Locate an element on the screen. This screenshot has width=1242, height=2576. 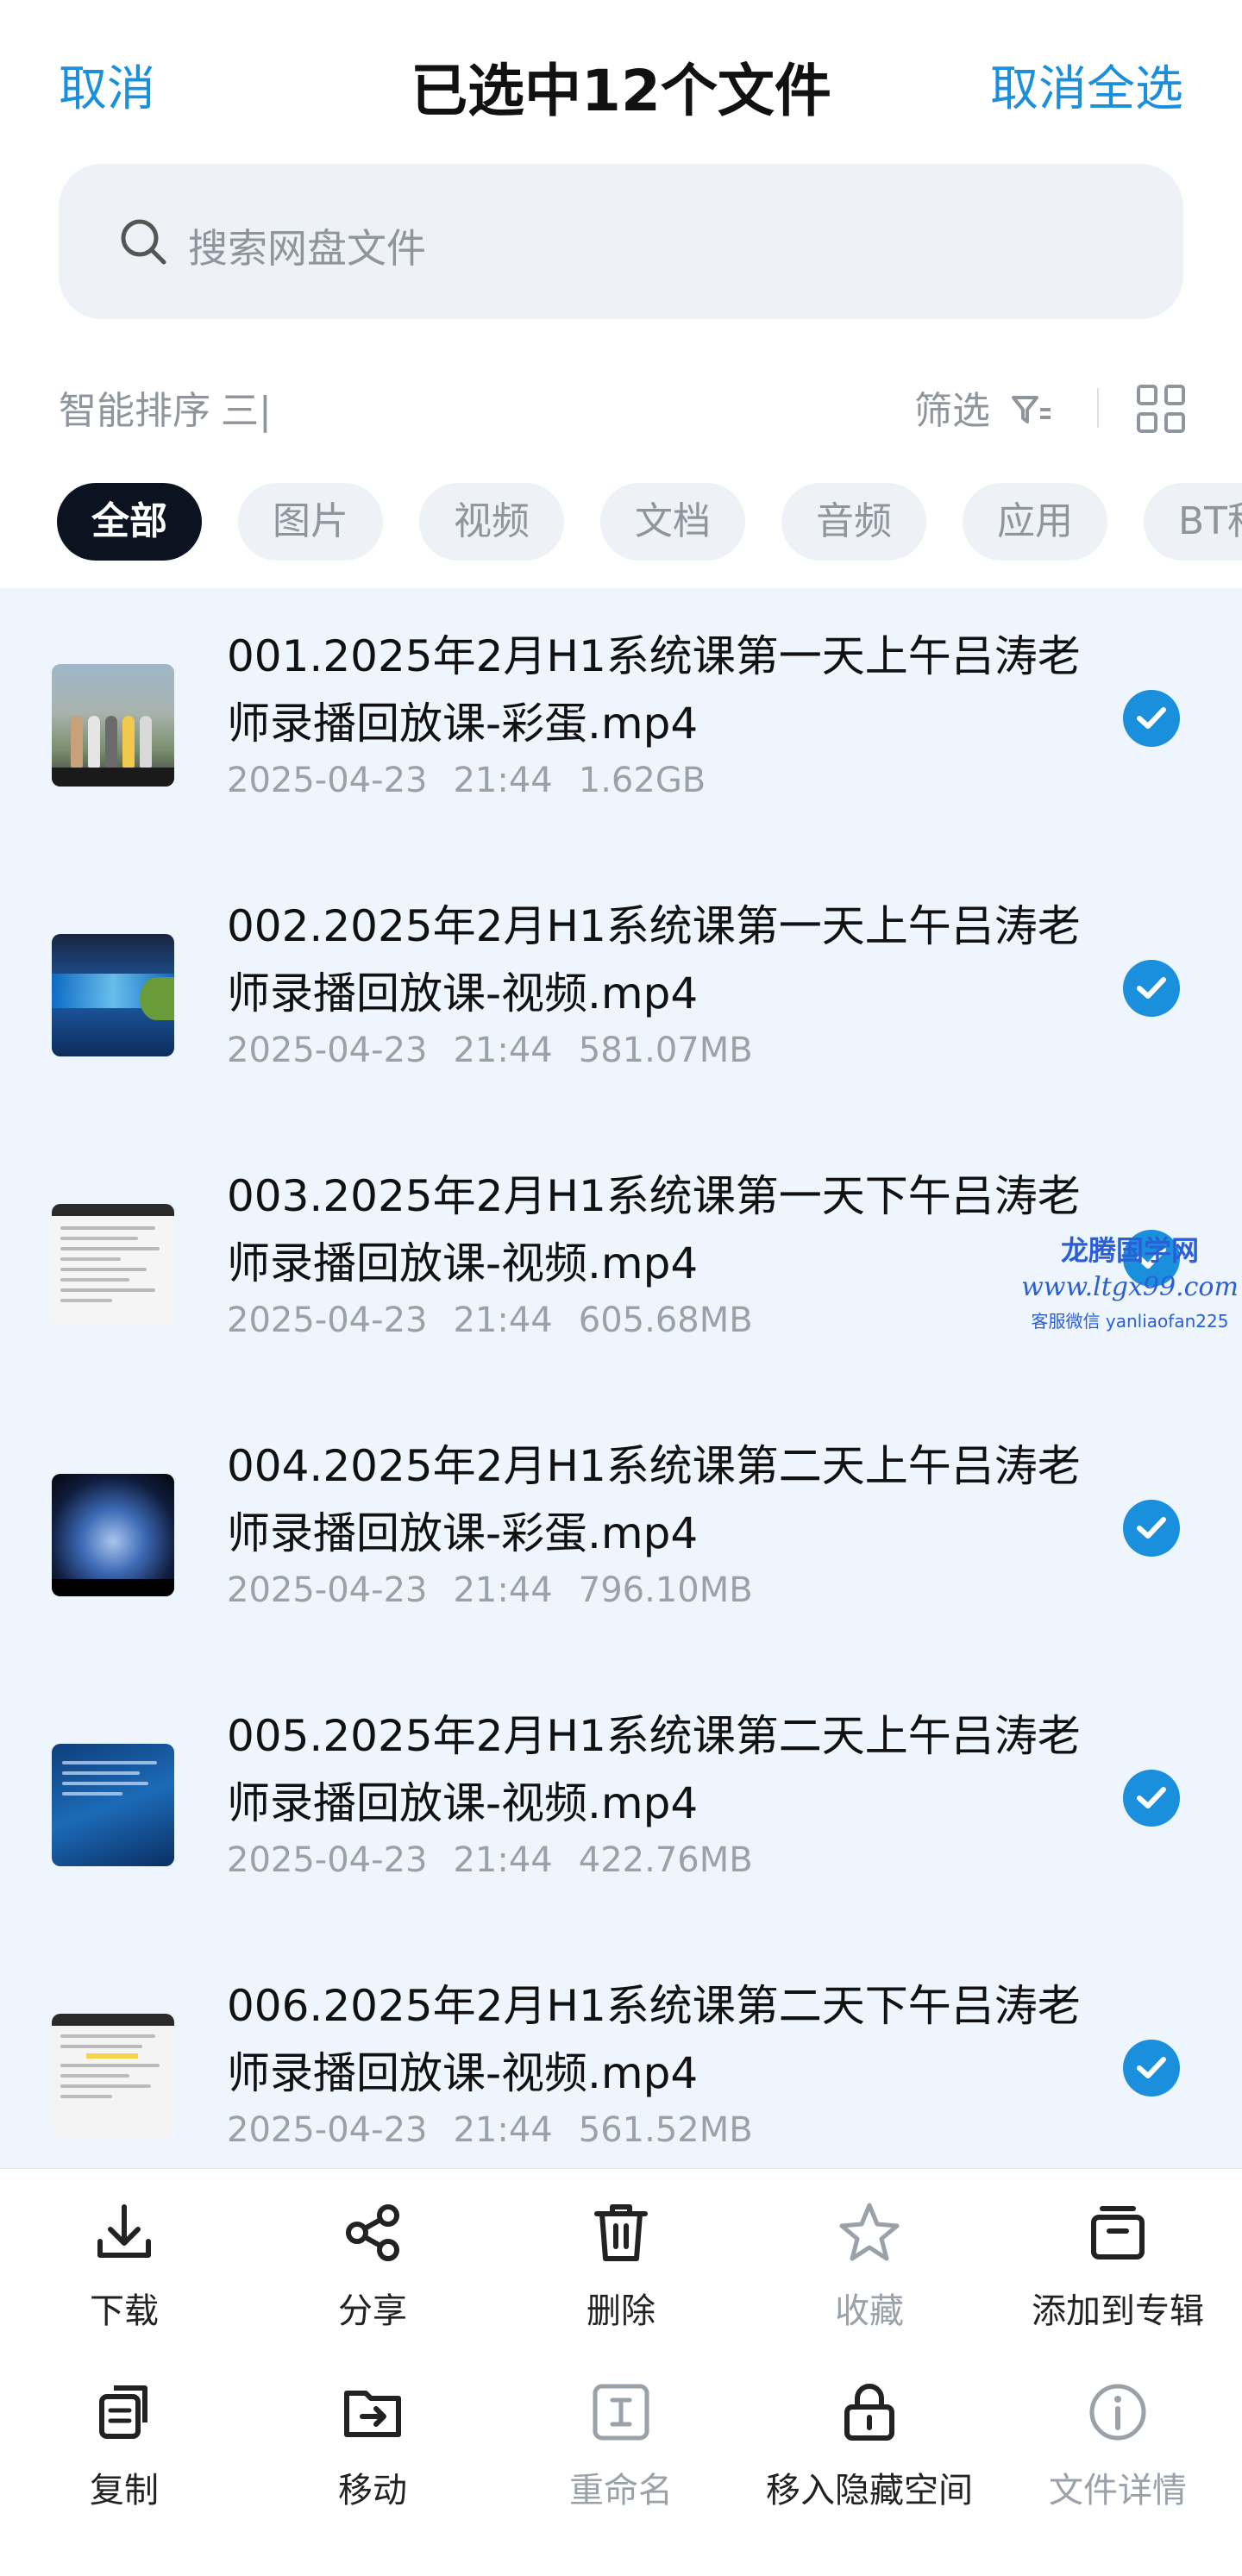
tab-images: 图片 is located at coordinates (310, 522).